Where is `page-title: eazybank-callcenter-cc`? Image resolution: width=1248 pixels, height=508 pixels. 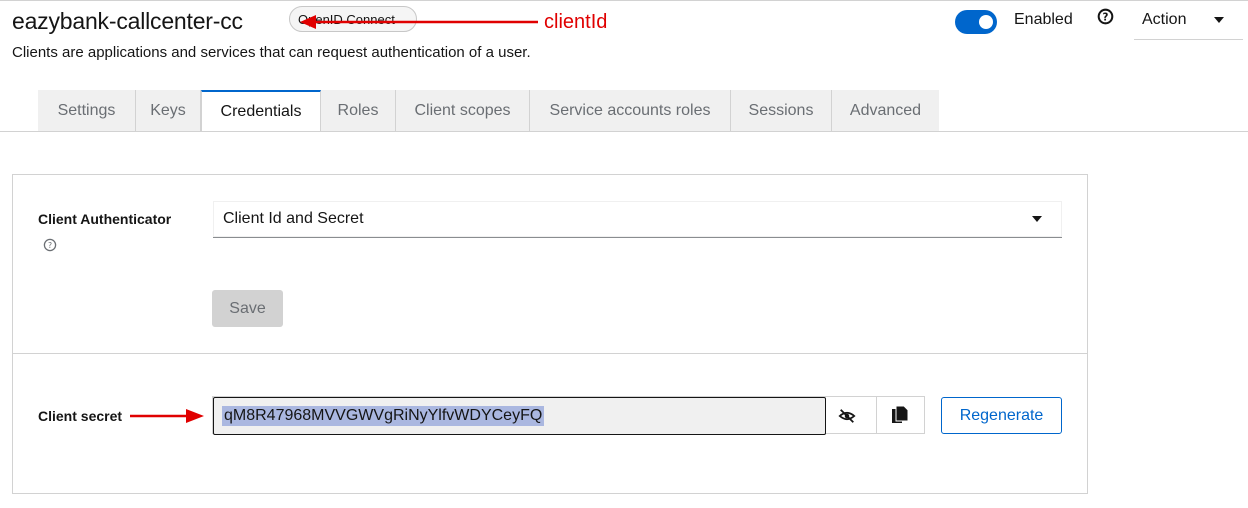 page-title: eazybank-callcenter-cc is located at coordinates (127, 21).